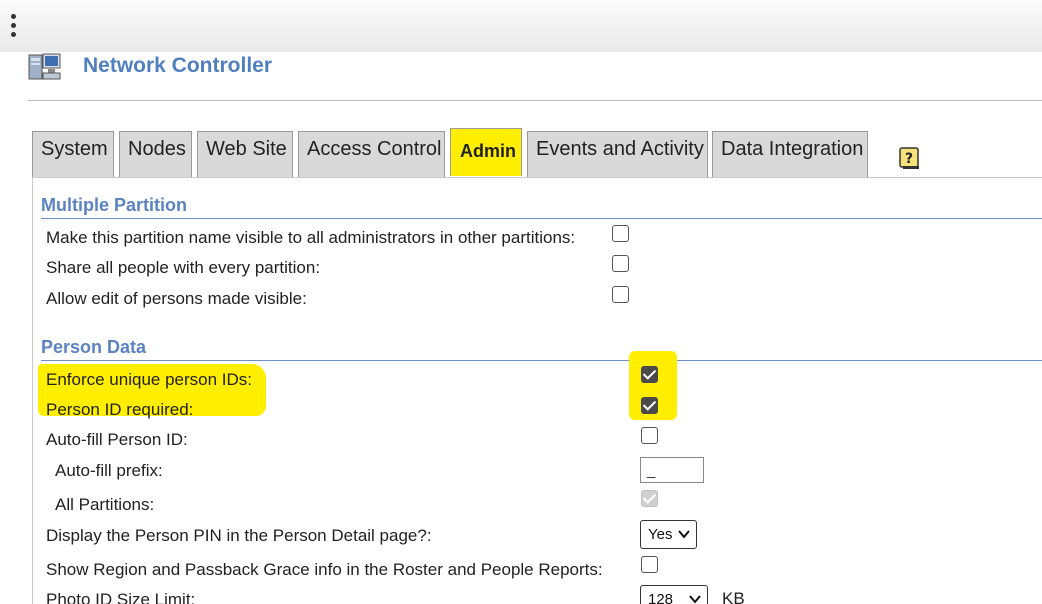 Image resolution: width=1042 pixels, height=604 pixels. What do you see at coordinates (733, 596) in the screenshot?
I see `photo-limit-unit: KB` at bounding box center [733, 596].